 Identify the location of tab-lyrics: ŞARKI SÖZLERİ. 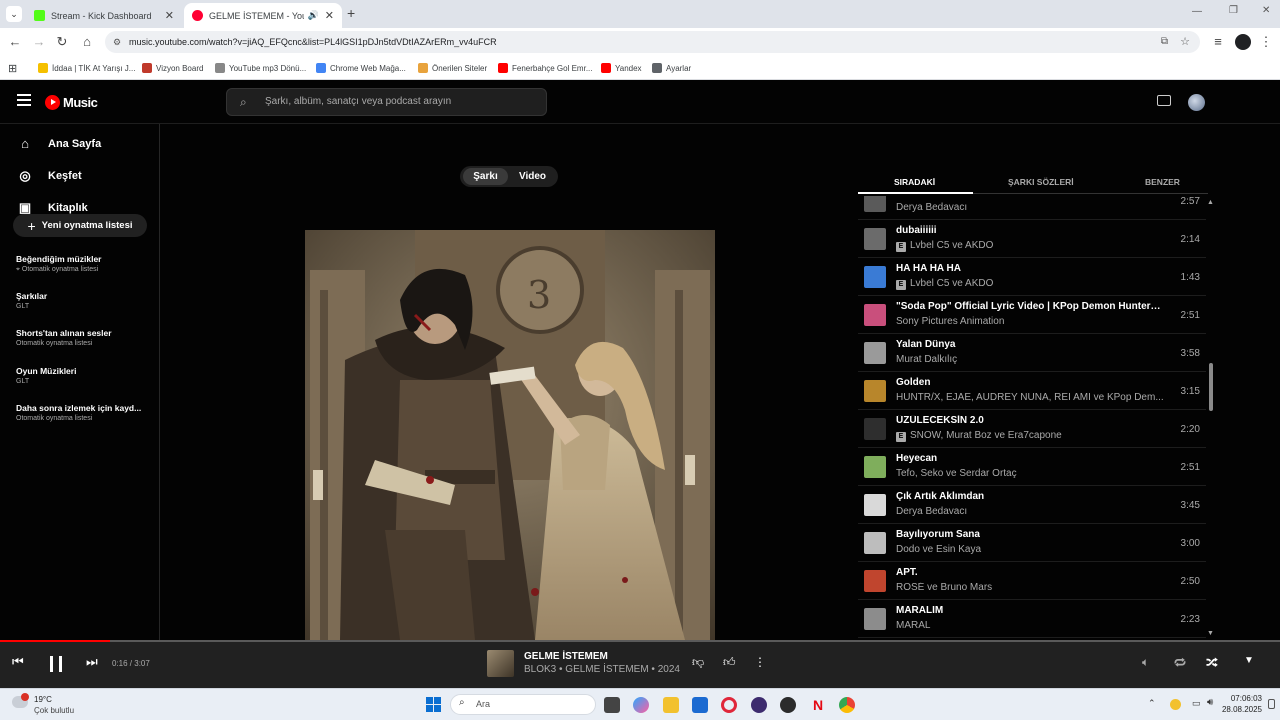
(1041, 182).